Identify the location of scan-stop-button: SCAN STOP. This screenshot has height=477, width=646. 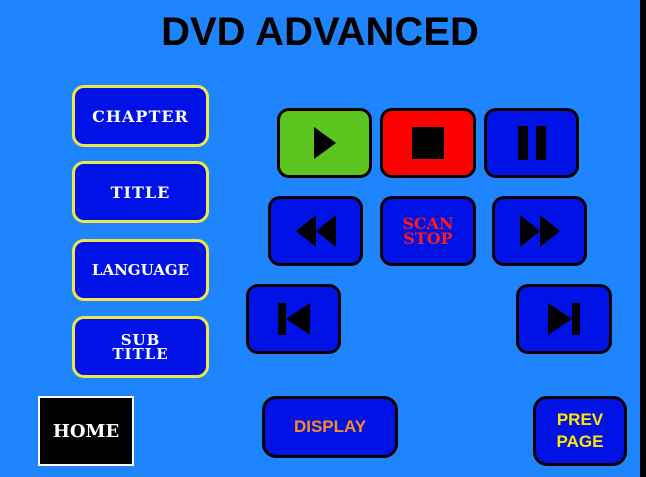
(428, 231).